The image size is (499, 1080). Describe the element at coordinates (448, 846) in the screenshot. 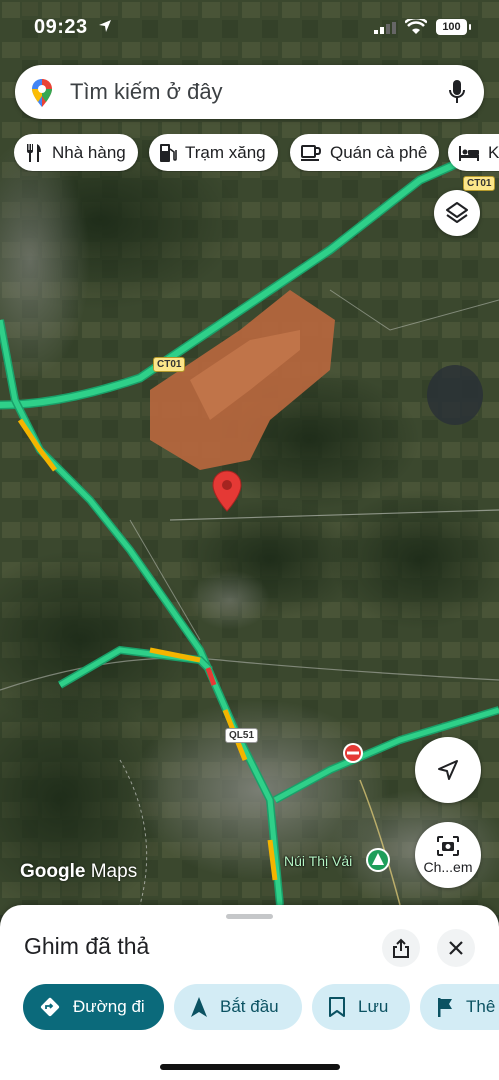

I see `camera-scan-icon` at that location.